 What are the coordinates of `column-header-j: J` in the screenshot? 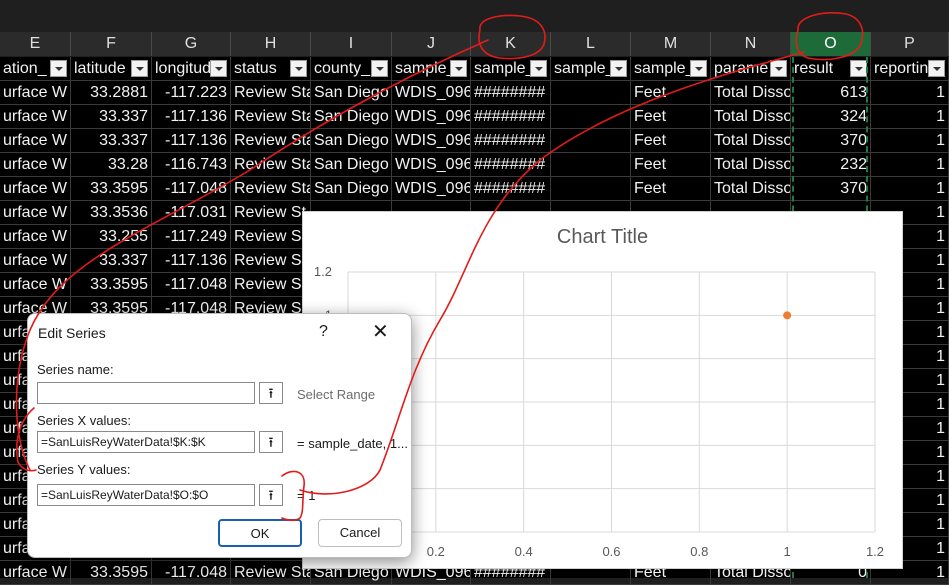 It's located at (431, 44).